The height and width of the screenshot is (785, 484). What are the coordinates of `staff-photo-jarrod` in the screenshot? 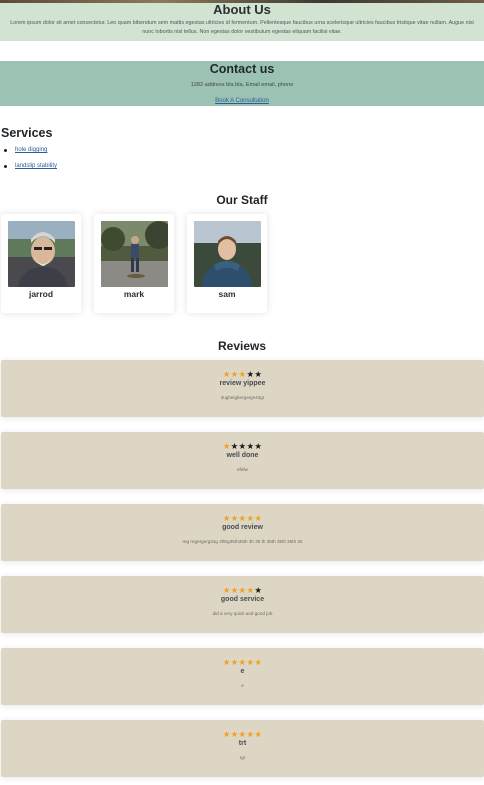 It's located at (41, 254).